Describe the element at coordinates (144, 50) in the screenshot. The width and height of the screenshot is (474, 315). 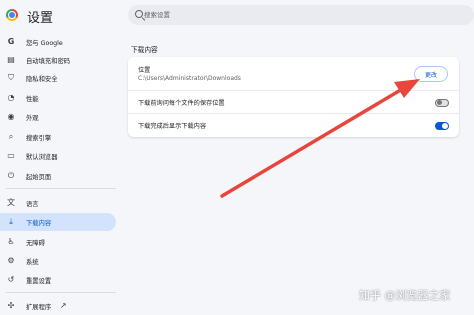
I see `section-title: 下载内容` at that location.